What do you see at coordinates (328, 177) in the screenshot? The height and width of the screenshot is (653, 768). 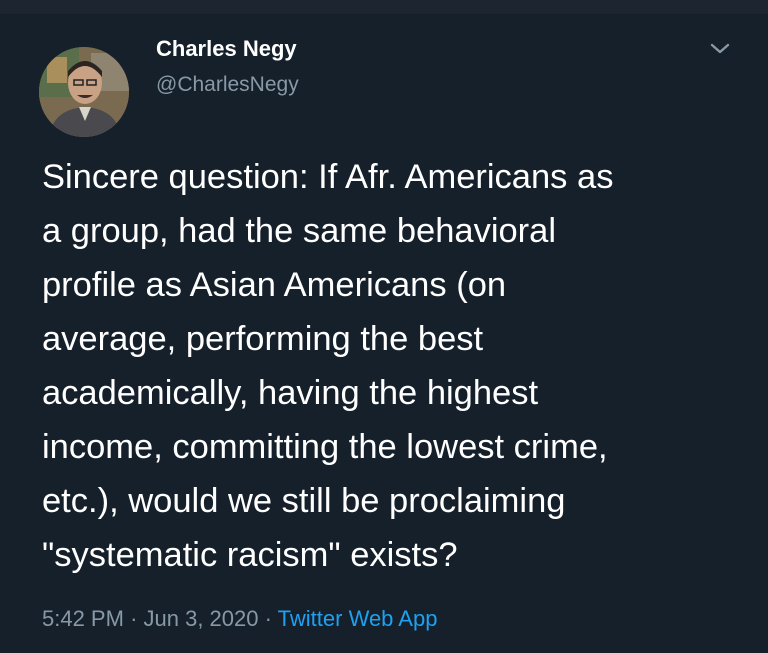 I see `tweet-text-line: Sincere question: If Afr. Americans as` at bounding box center [328, 177].